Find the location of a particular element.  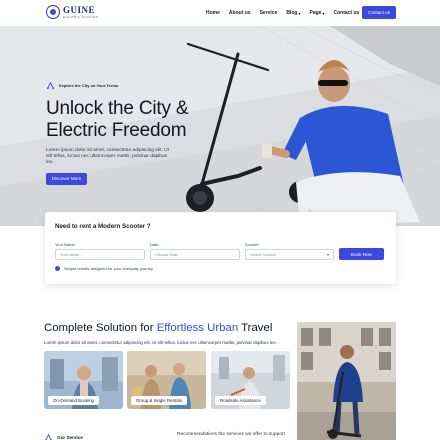

hero-title: Unlock the City & Electric Freedom is located at coordinates (117, 119).